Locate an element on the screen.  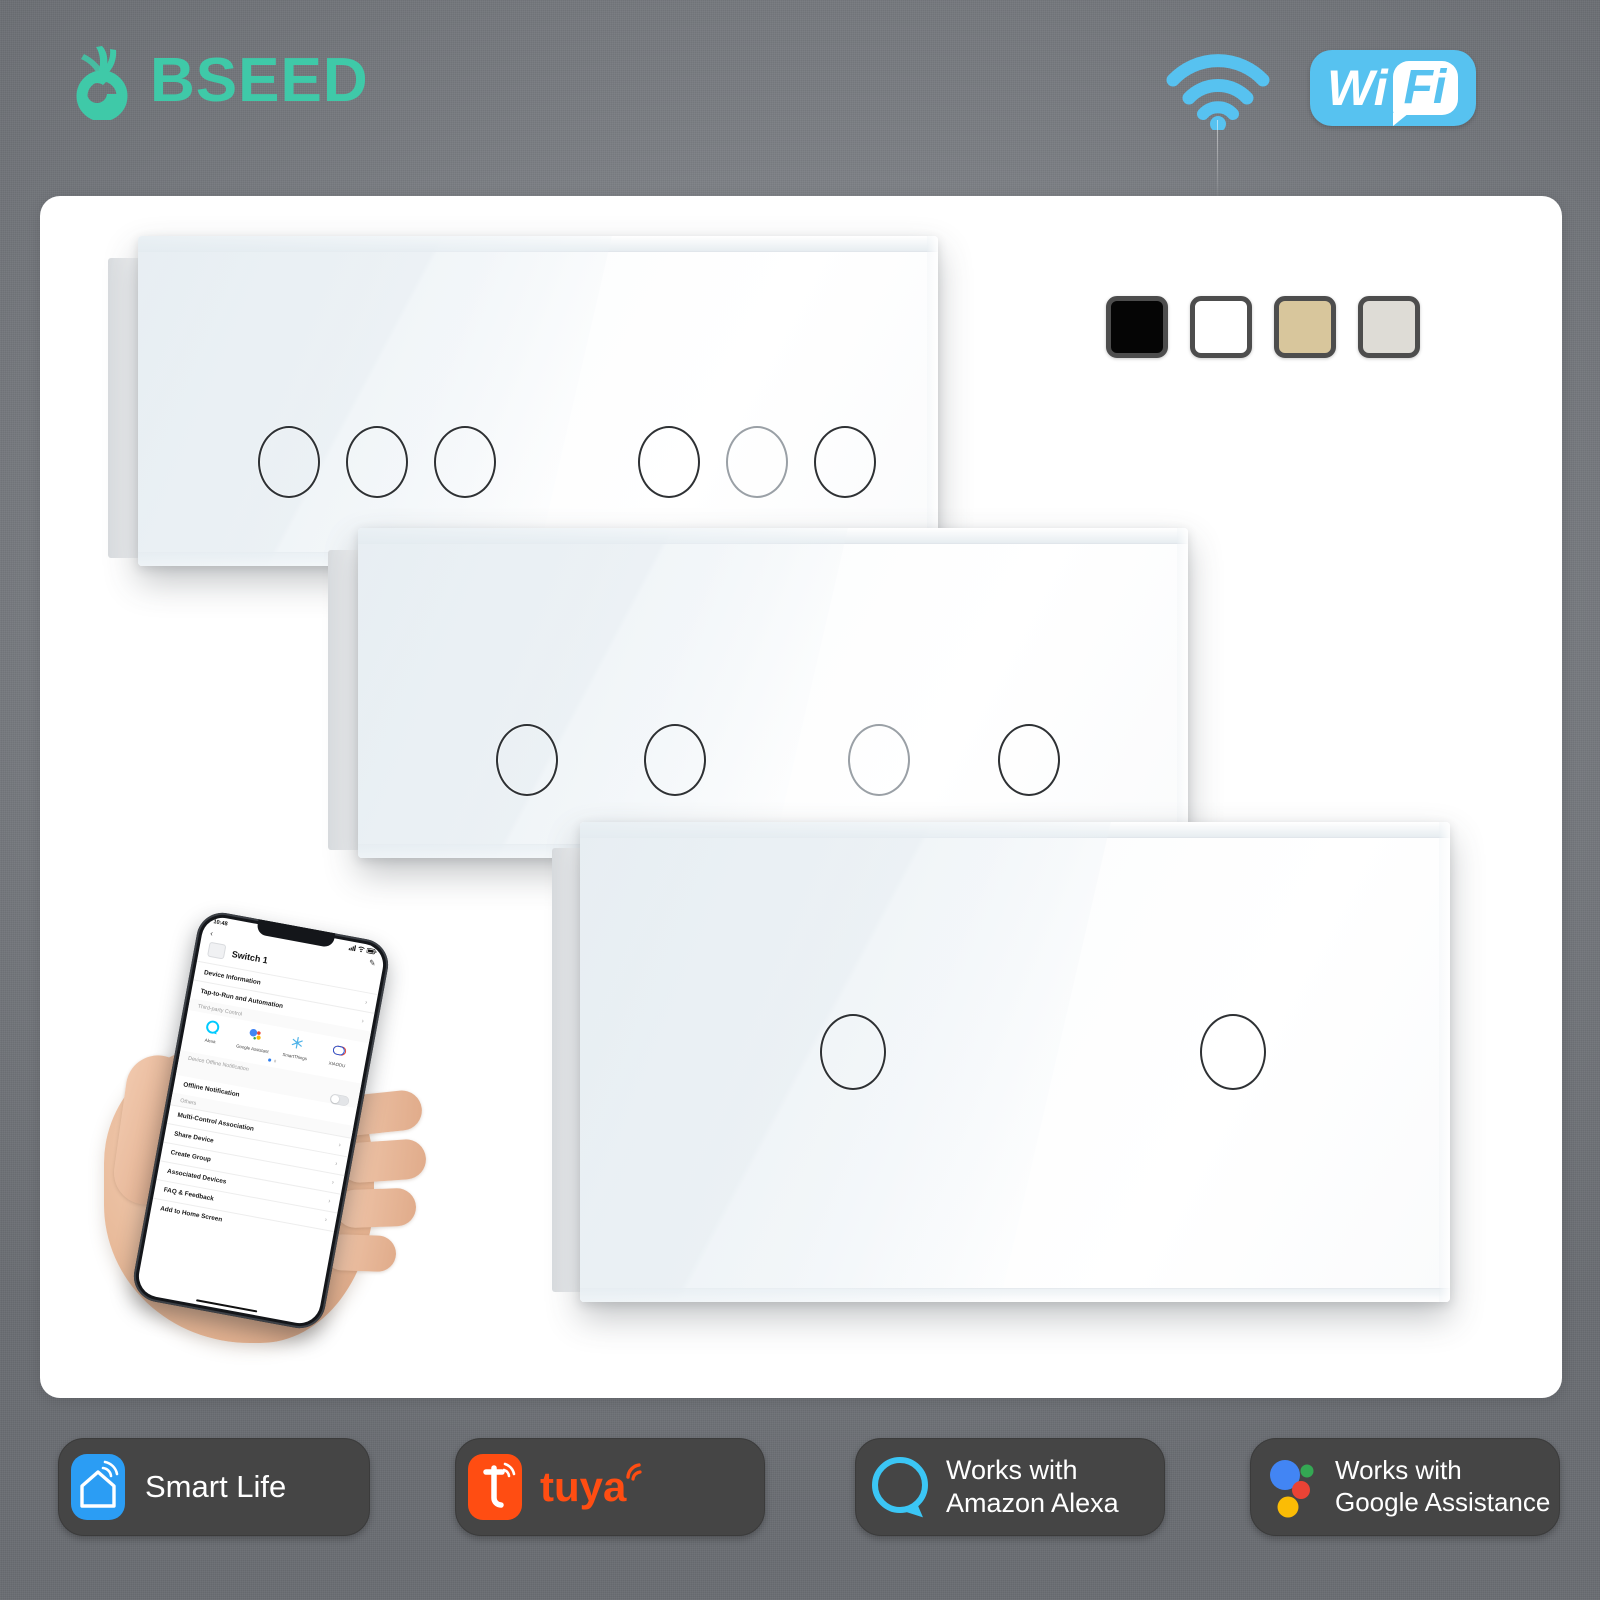
badge-amazon-alexa: Works with Amazon Alexa is located at coordinates (1010, 1487).